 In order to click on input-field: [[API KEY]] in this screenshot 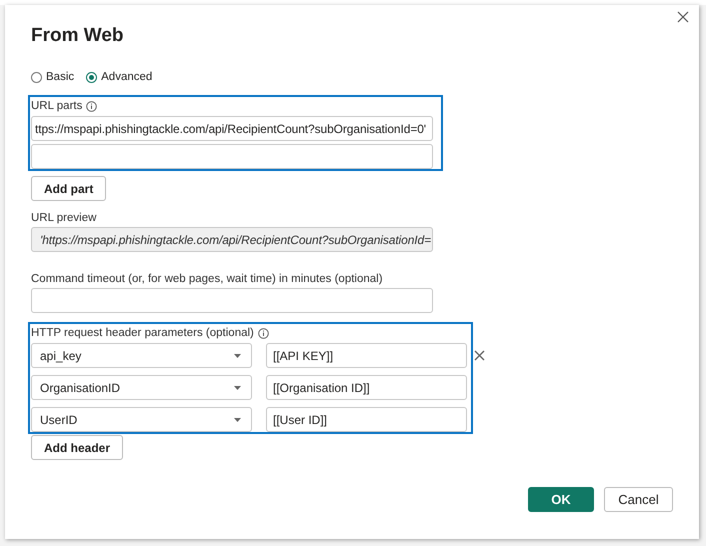, I will do `click(366, 355)`.